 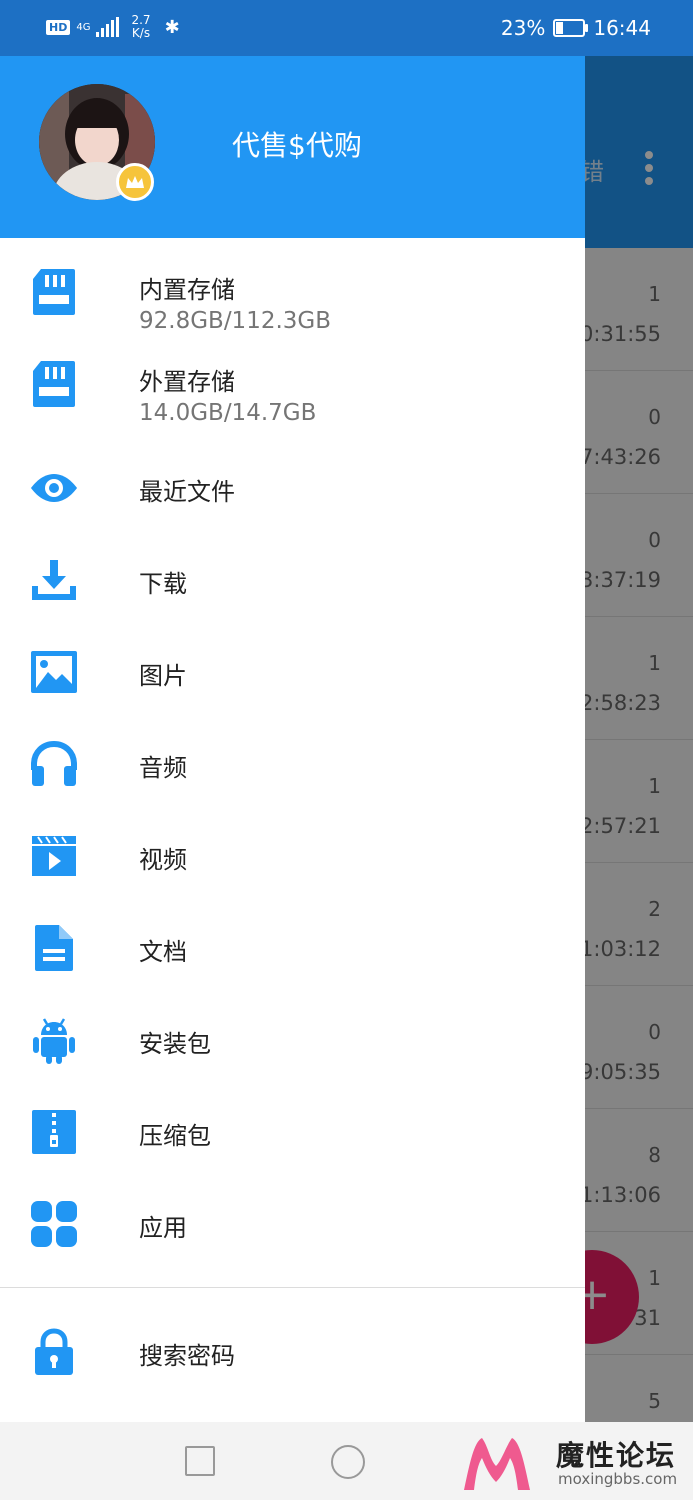 I want to click on menu-item-external-storage: 外置存储 14.0GB/14.7GB, so click(x=292, y=384).